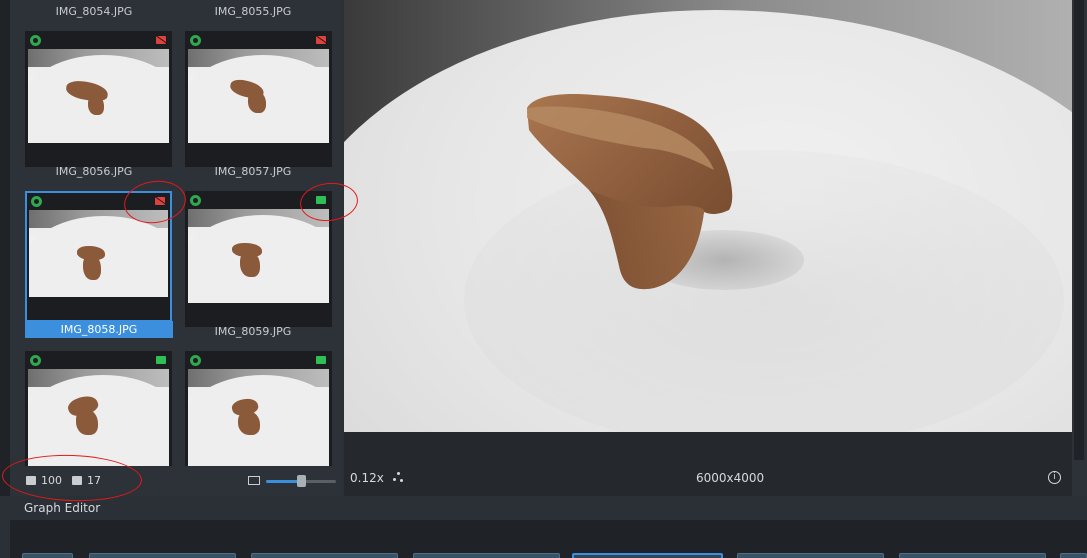 The height and width of the screenshot is (558, 1087). What do you see at coordinates (254, 480) in the screenshot?
I see `thumbnail-size-icon` at bounding box center [254, 480].